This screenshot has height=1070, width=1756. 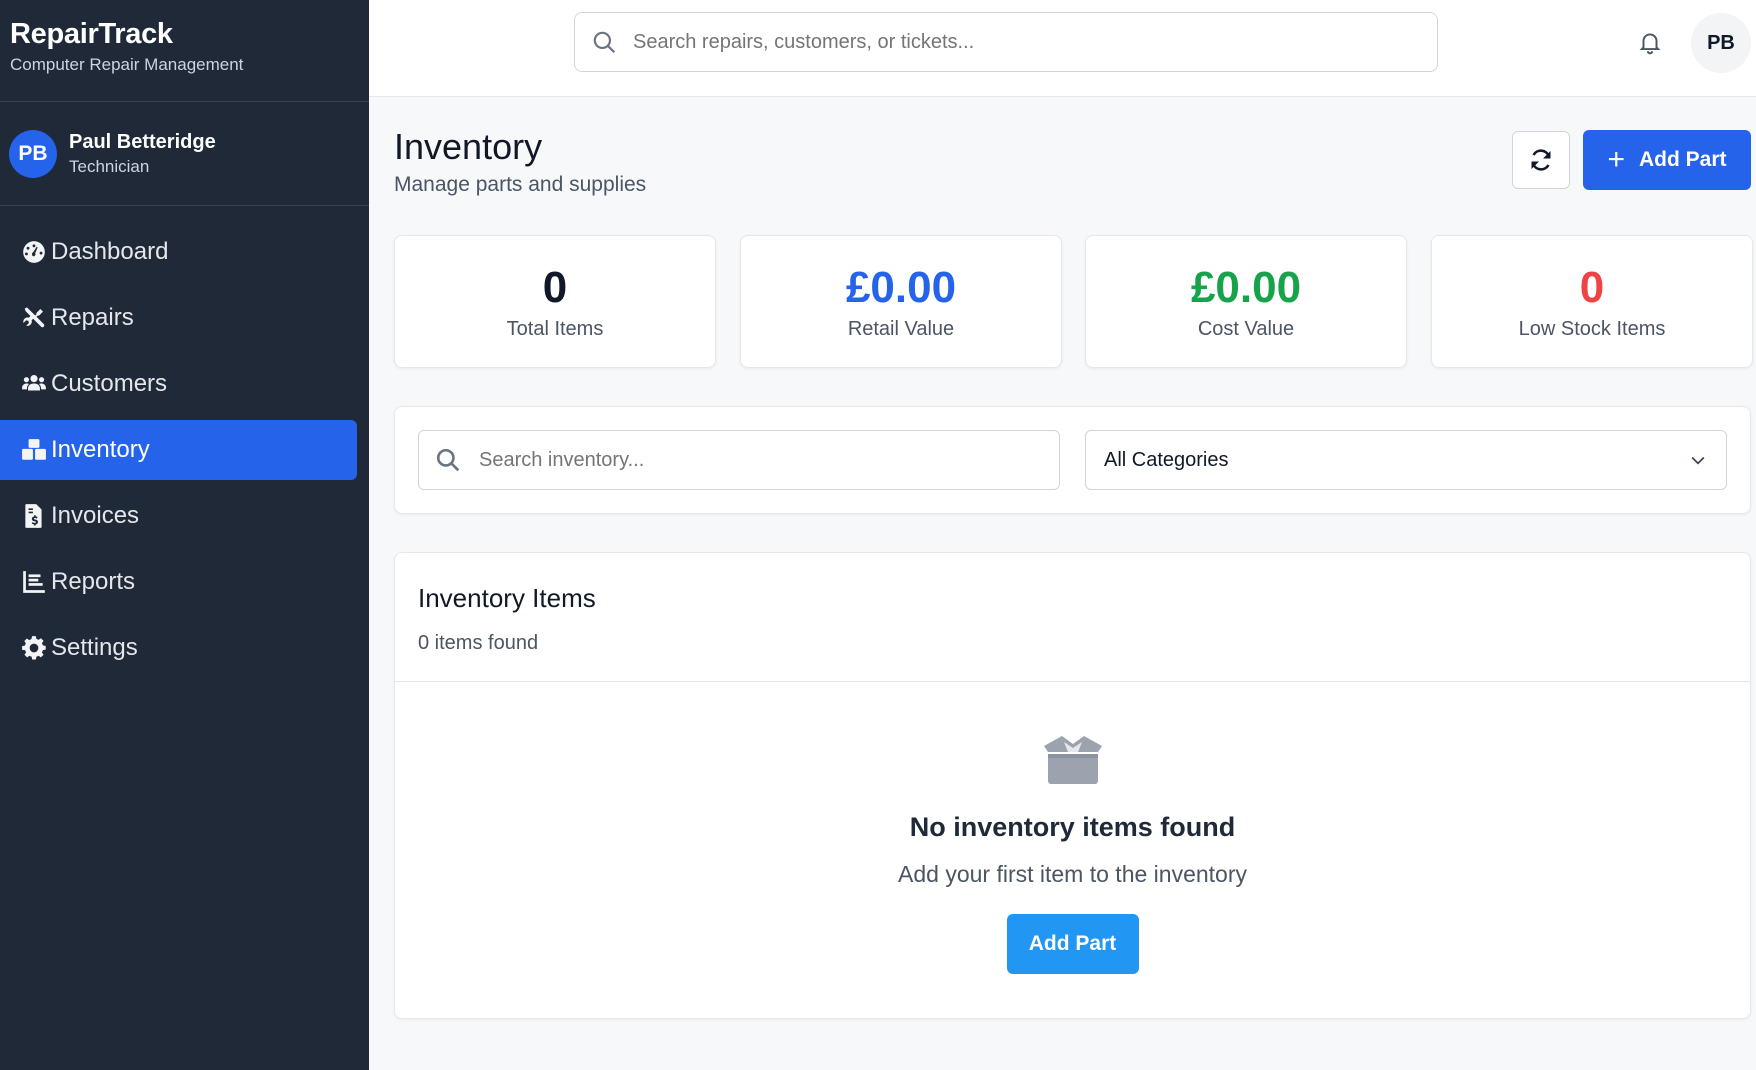 I want to click on stat-label: Retail Value, so click(x=901, y=329).